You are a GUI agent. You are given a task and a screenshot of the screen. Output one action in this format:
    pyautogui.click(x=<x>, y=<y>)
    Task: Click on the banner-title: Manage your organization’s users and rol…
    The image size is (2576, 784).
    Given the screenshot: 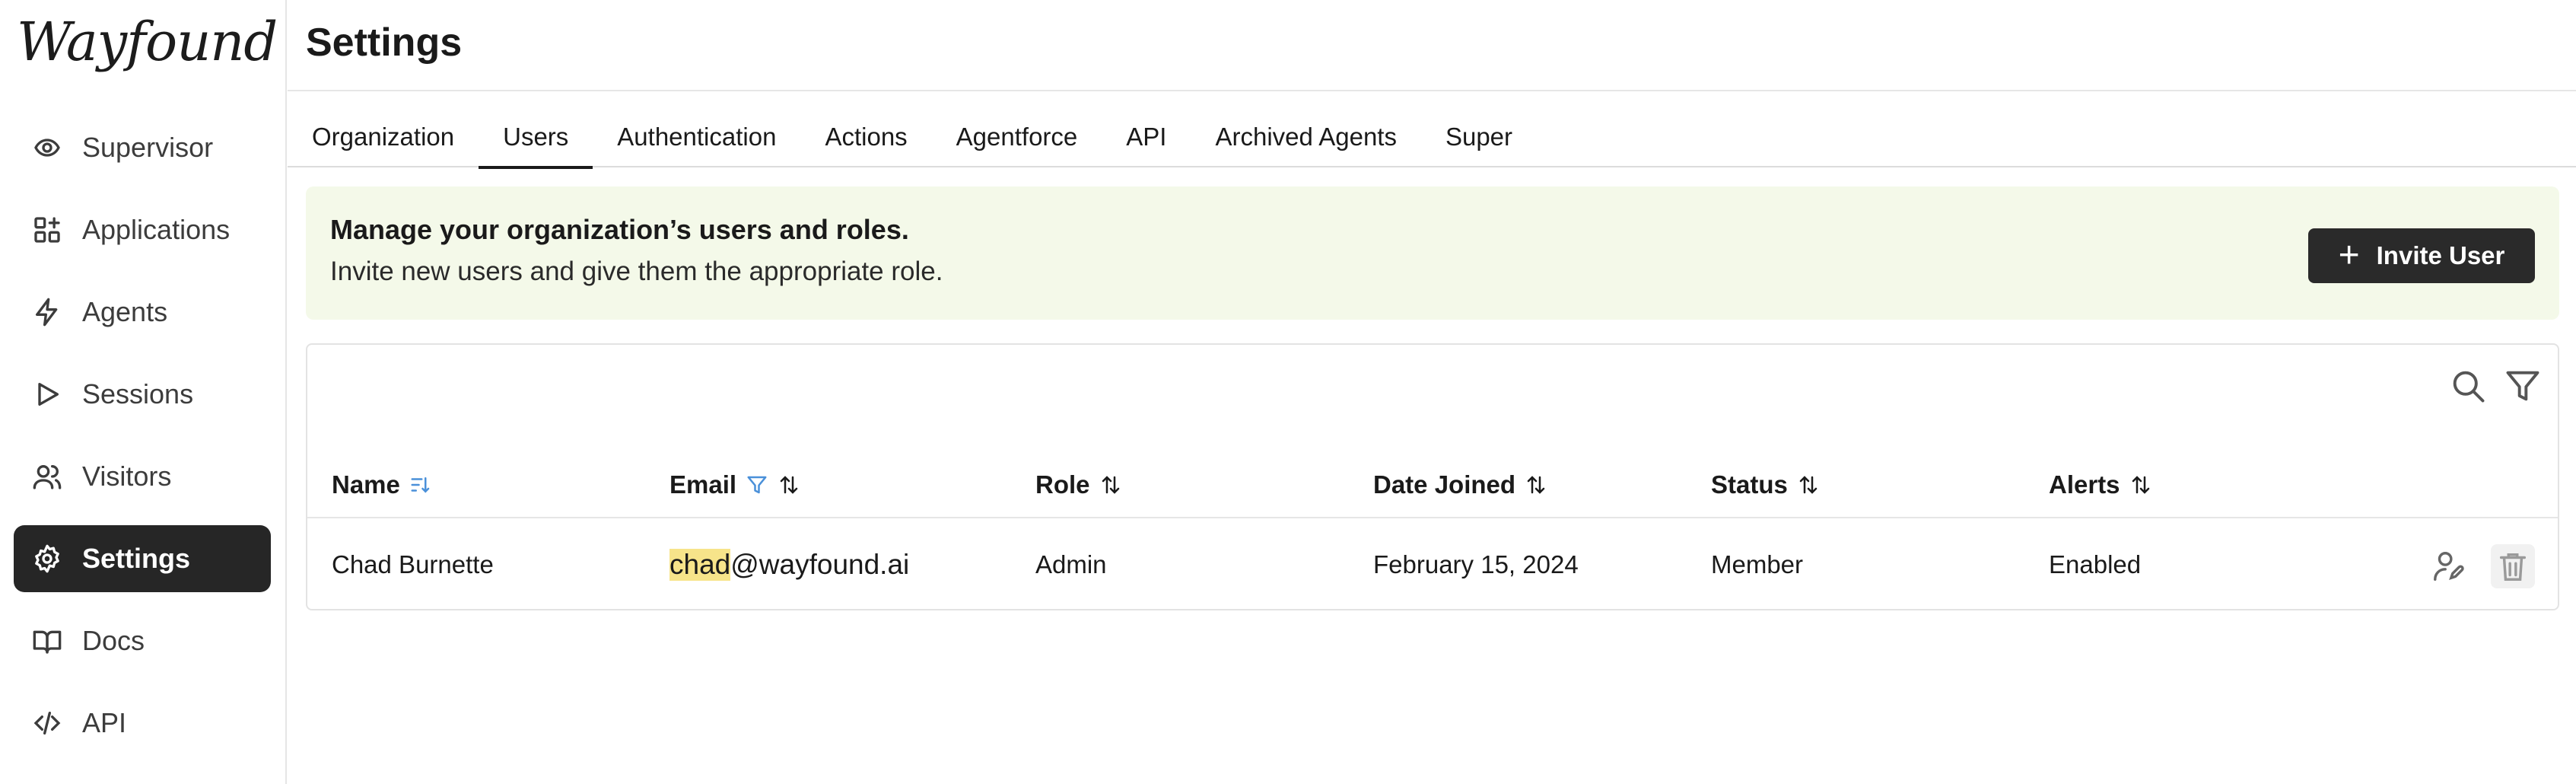 What is the action you would take?
    pyautogui.click(x=620, y=229)
    